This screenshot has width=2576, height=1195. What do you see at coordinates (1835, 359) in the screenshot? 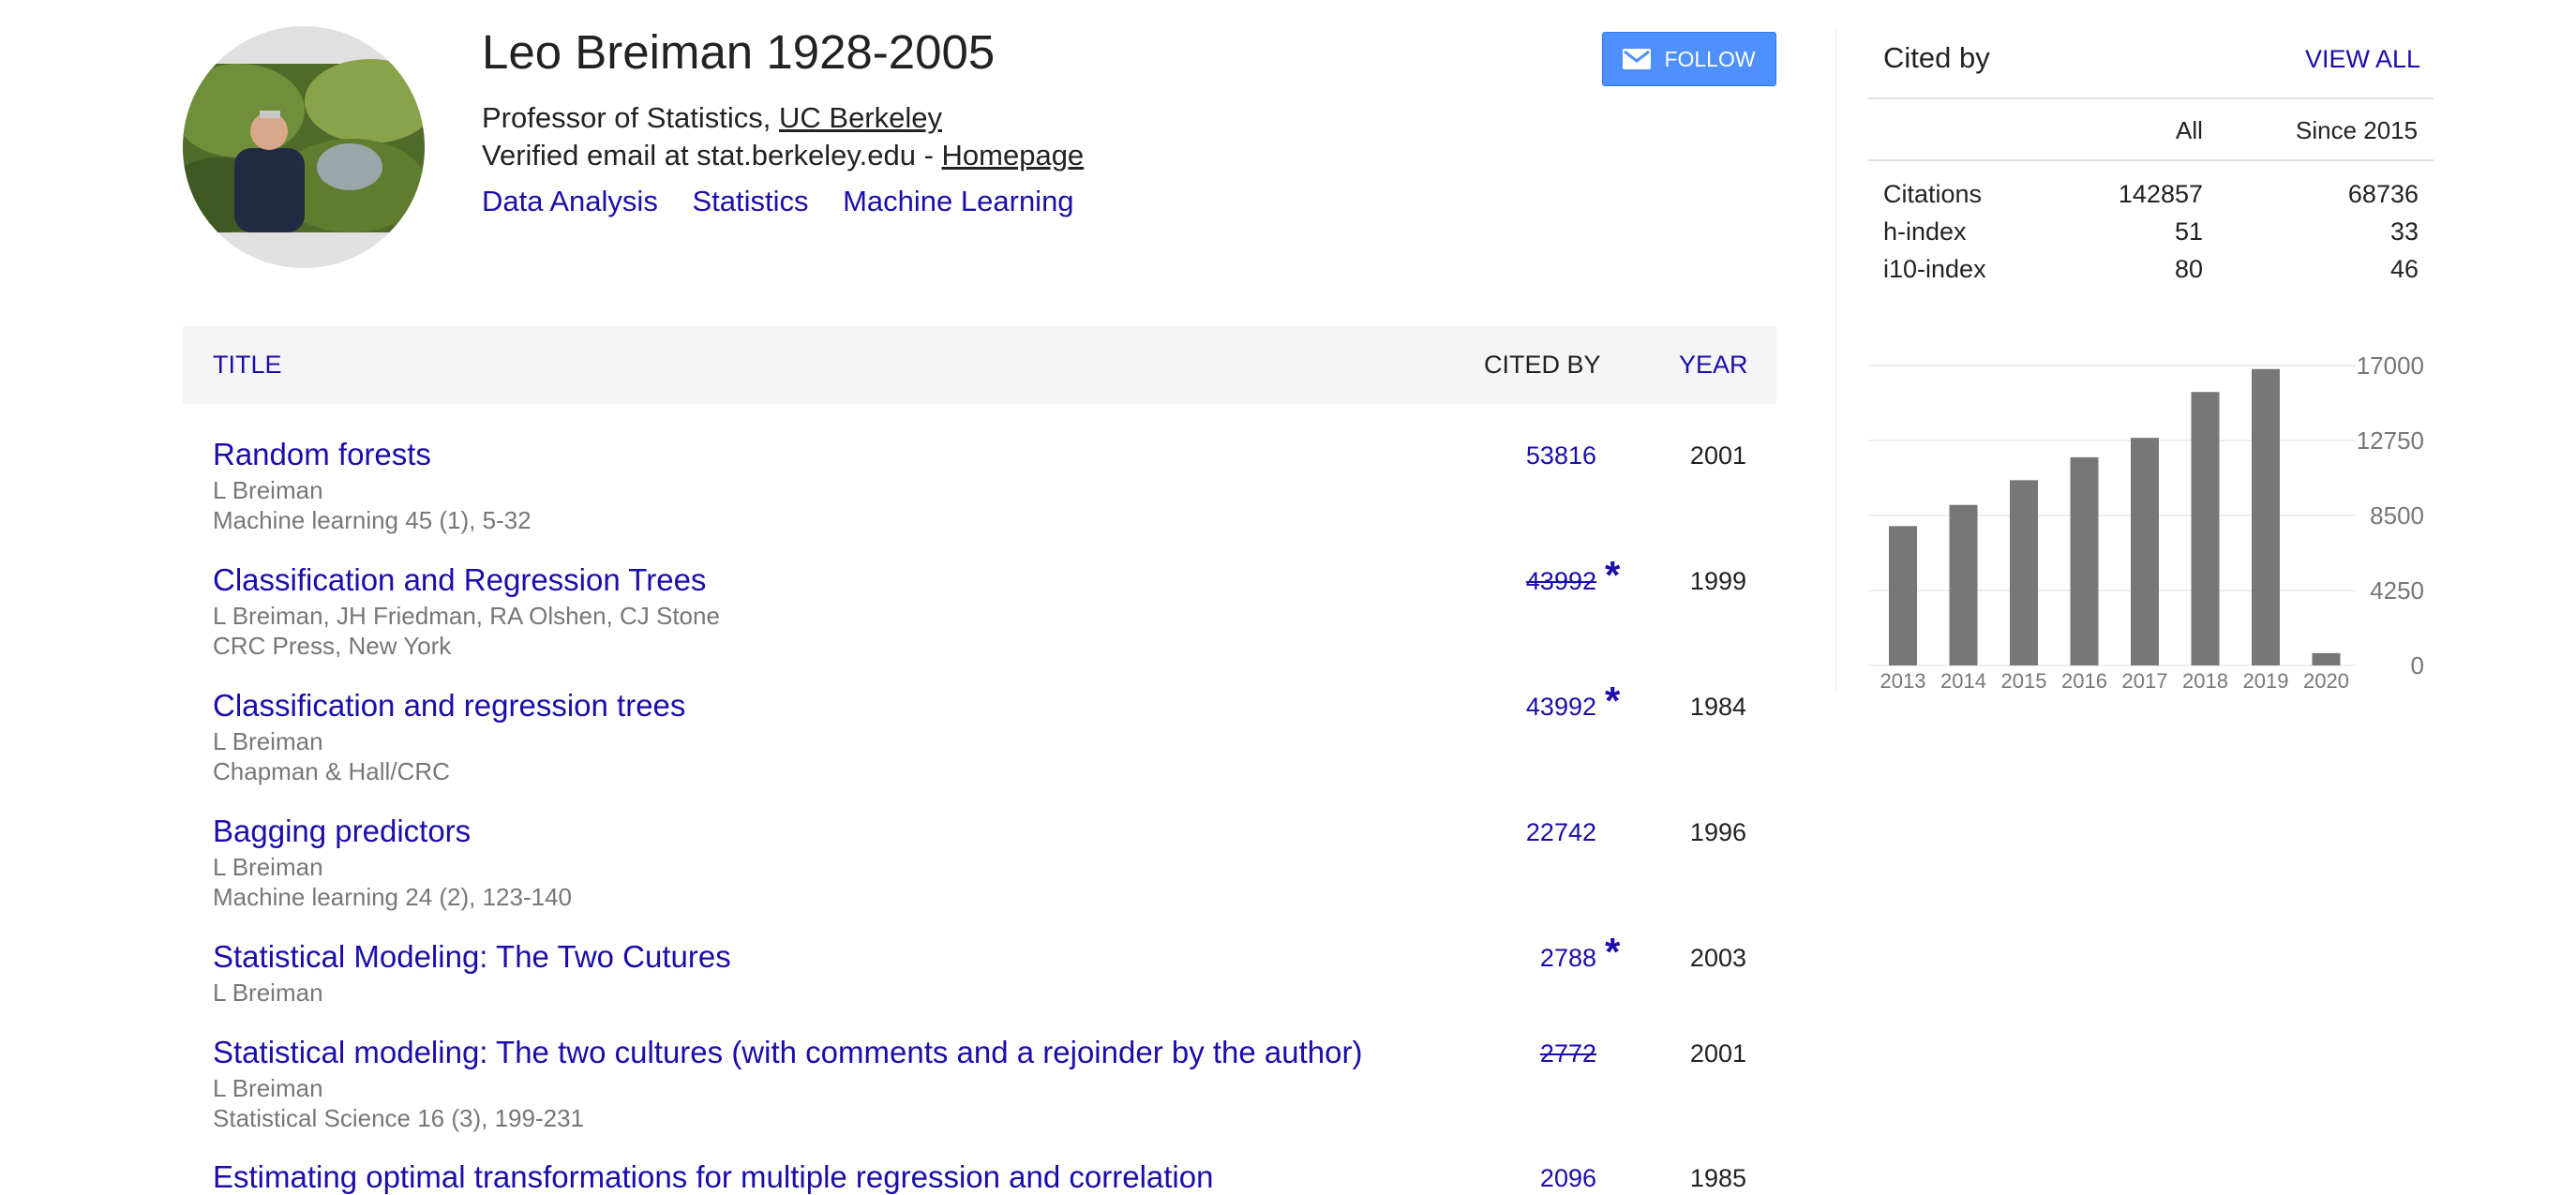
I see `panel-divider` at bounding box center [1835, 359].